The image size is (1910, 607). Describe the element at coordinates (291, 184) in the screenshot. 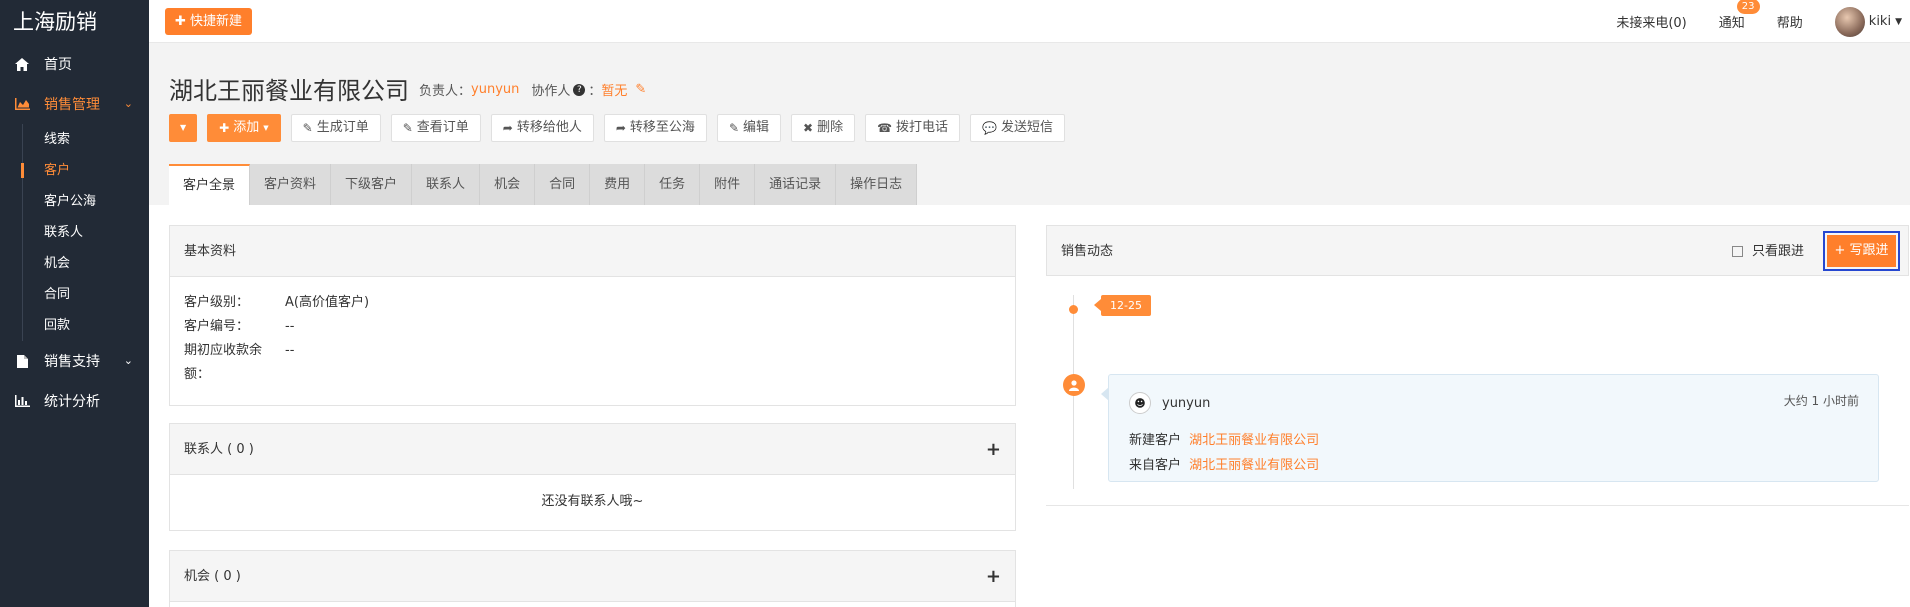

I see `tab-profile: 客户资料` at that location.